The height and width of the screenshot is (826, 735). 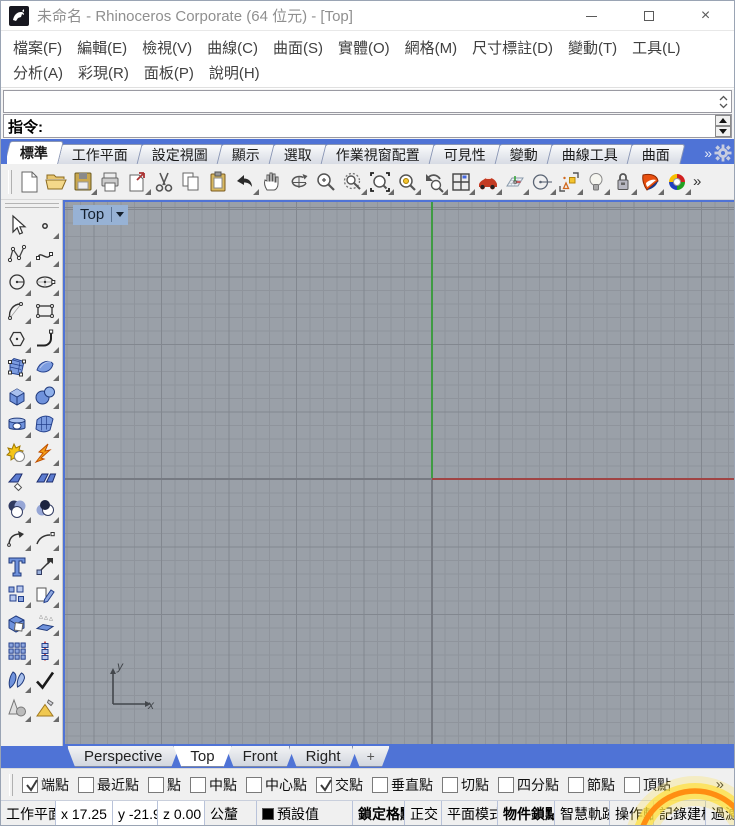 What do you see at coordinates (45, 538) in the screenshot?
I see `sidebar-extend-curve-button` at bounding box center [45, 538].